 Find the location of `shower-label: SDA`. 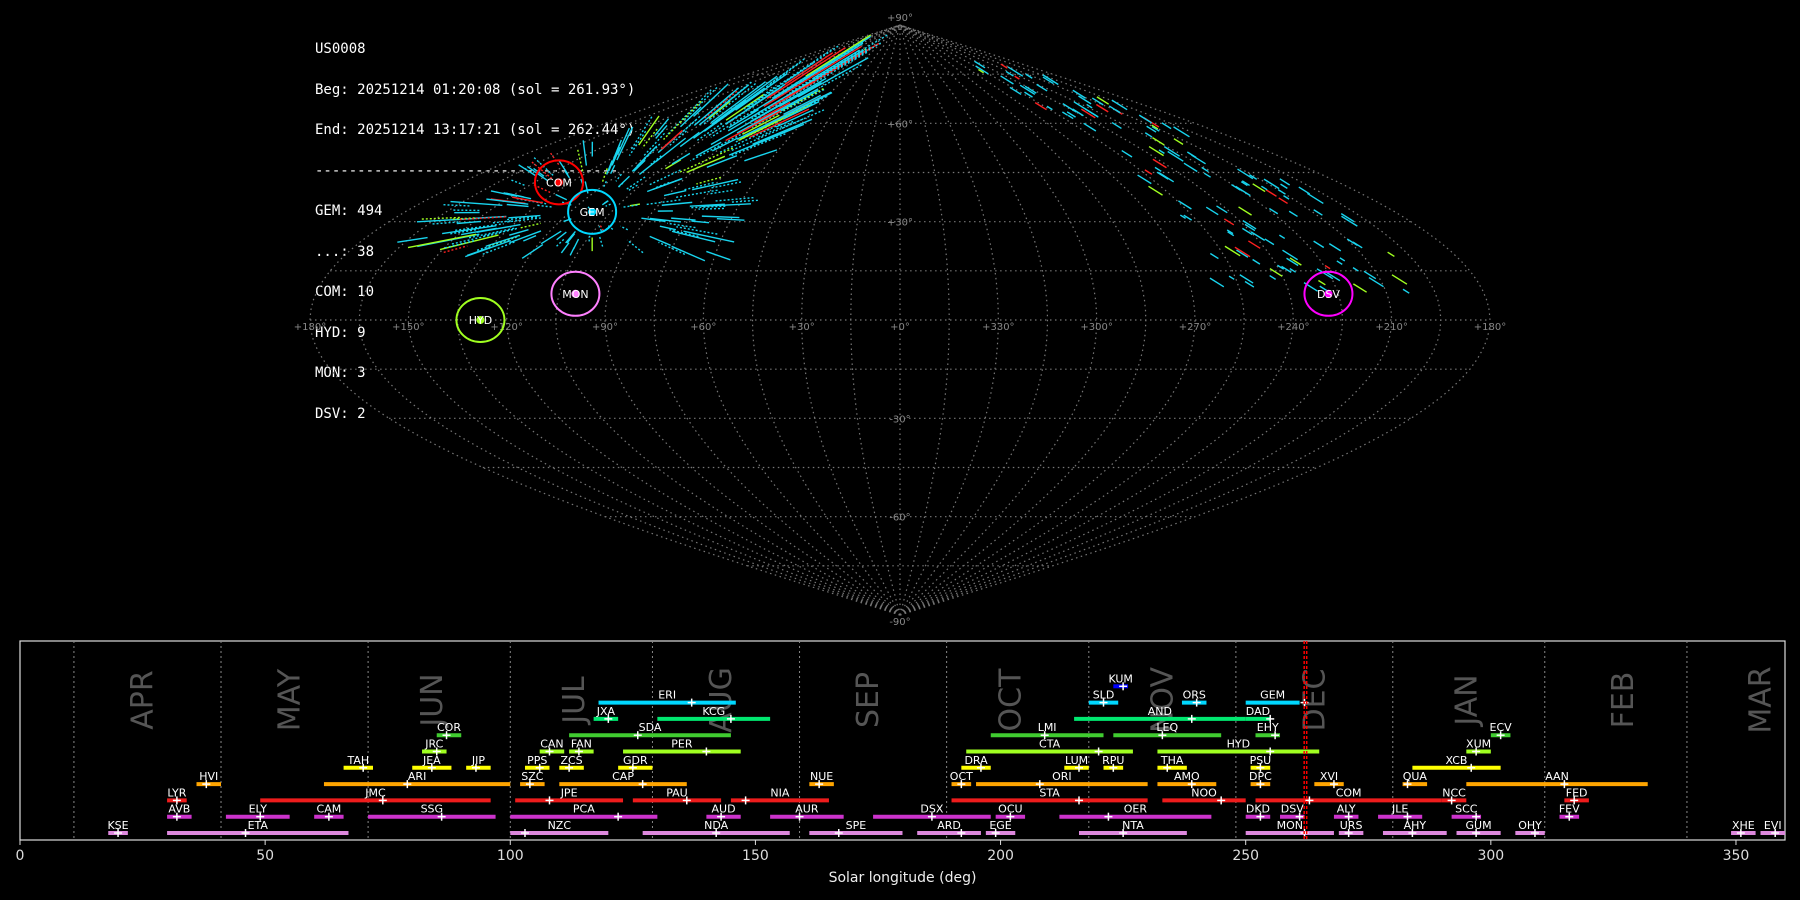

shower-label: SDA is located at coordinates (650, 727).